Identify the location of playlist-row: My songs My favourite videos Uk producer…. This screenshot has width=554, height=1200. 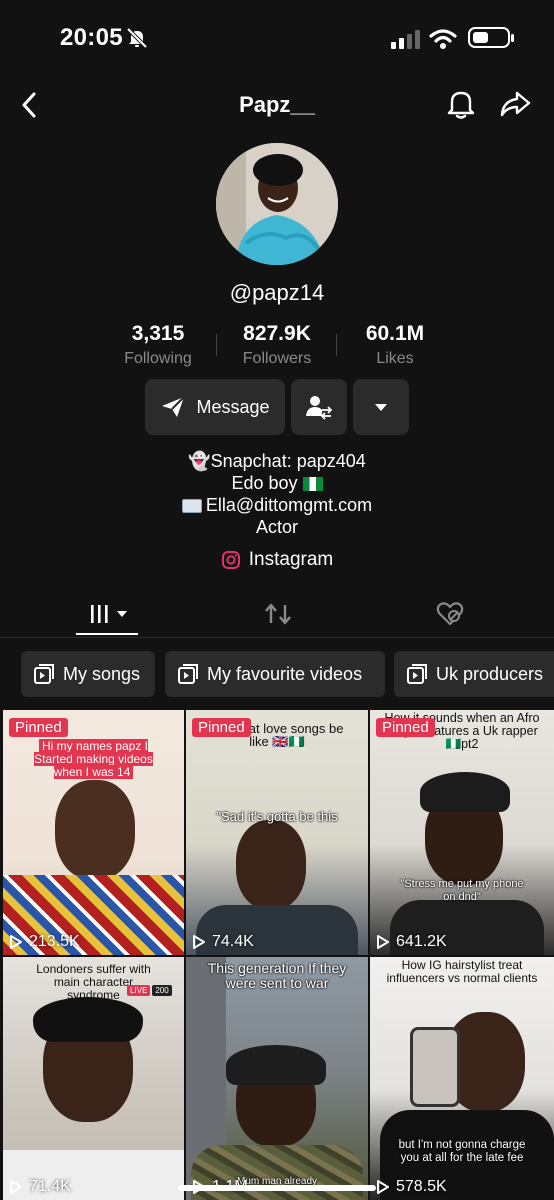
(277, 675).